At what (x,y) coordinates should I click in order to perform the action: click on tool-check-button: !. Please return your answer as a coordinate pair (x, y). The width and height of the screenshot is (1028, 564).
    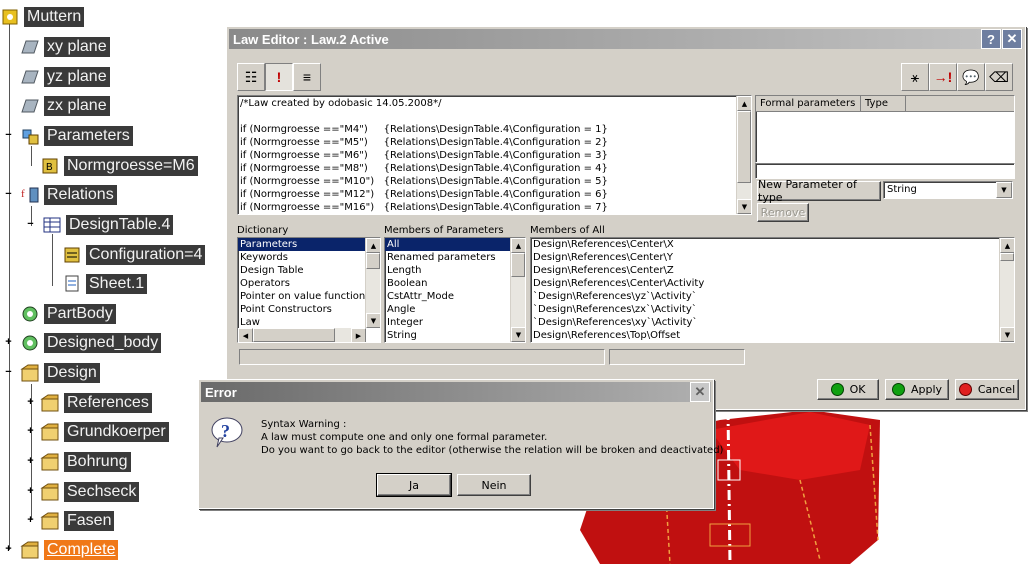
    Looking at the image, I should click on (279, 77).